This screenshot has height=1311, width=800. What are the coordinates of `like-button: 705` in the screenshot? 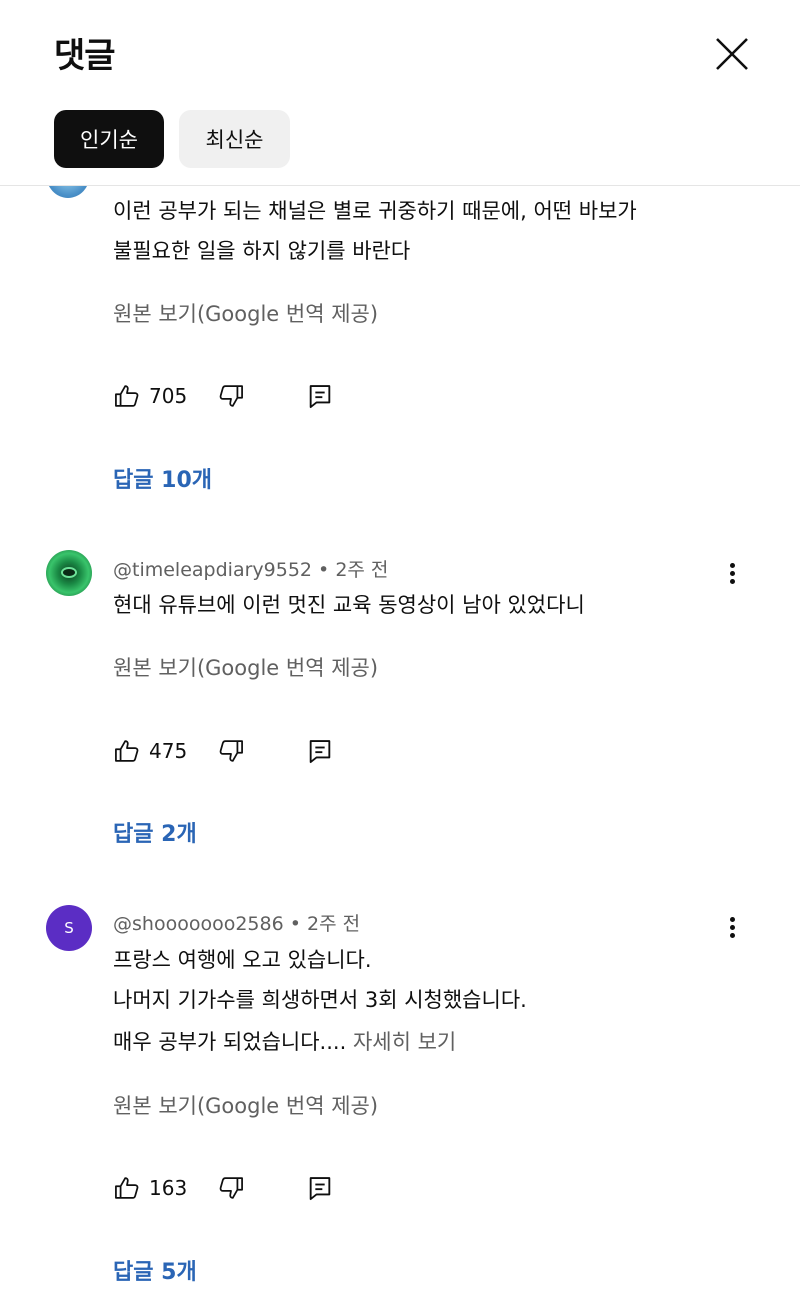 It's located at (150, 396).